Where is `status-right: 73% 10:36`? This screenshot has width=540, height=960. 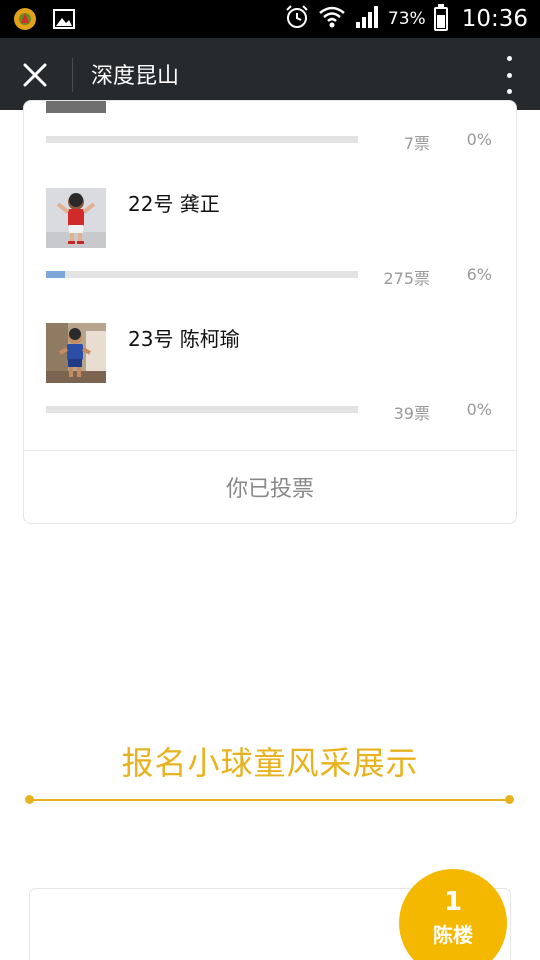 status-right: 73% 10:36 is located at coordinates (406, 19).